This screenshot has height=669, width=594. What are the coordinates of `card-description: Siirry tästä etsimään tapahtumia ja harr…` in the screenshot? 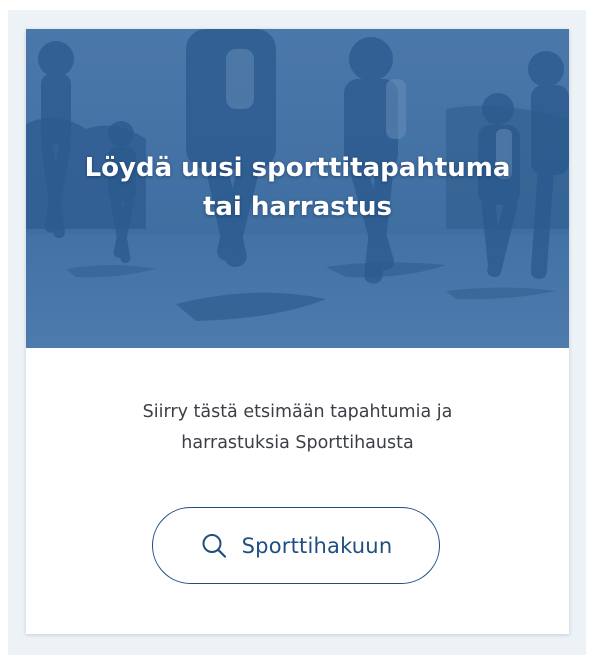 It's located at (297, 428).